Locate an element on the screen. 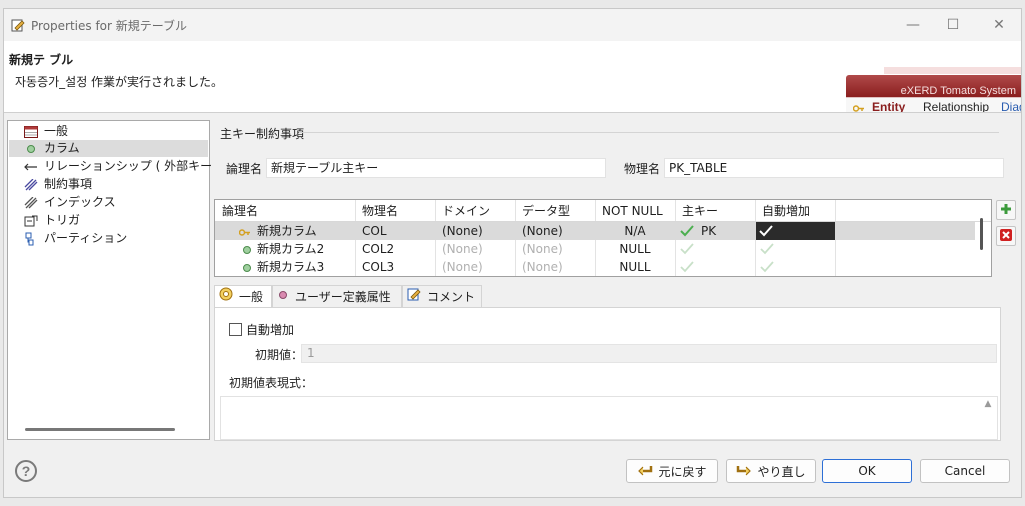 The width and height of the screenshot is (1025, 506). tab-general: 一般 is located at coordinates (243, 296).